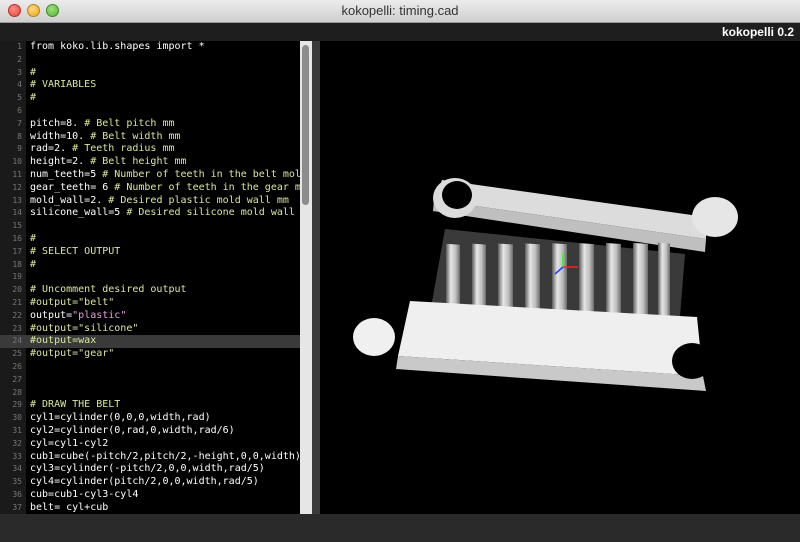 The width and height of the screenshot is (800, 542). Describe the element at coordinates (150, 85) in the screenshot. I see `code-line: 4 # VARIABLES` at that location.